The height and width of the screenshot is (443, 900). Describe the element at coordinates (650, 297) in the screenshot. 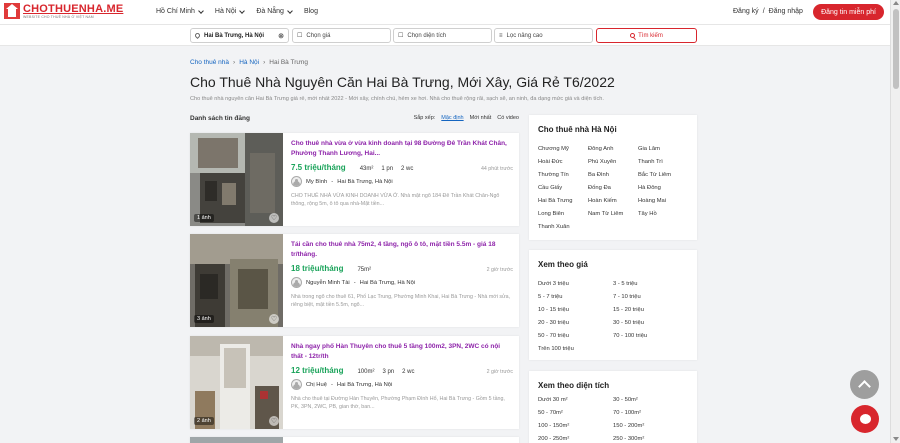

I see `price-range-link: 7 - 10 triệu` at that location.